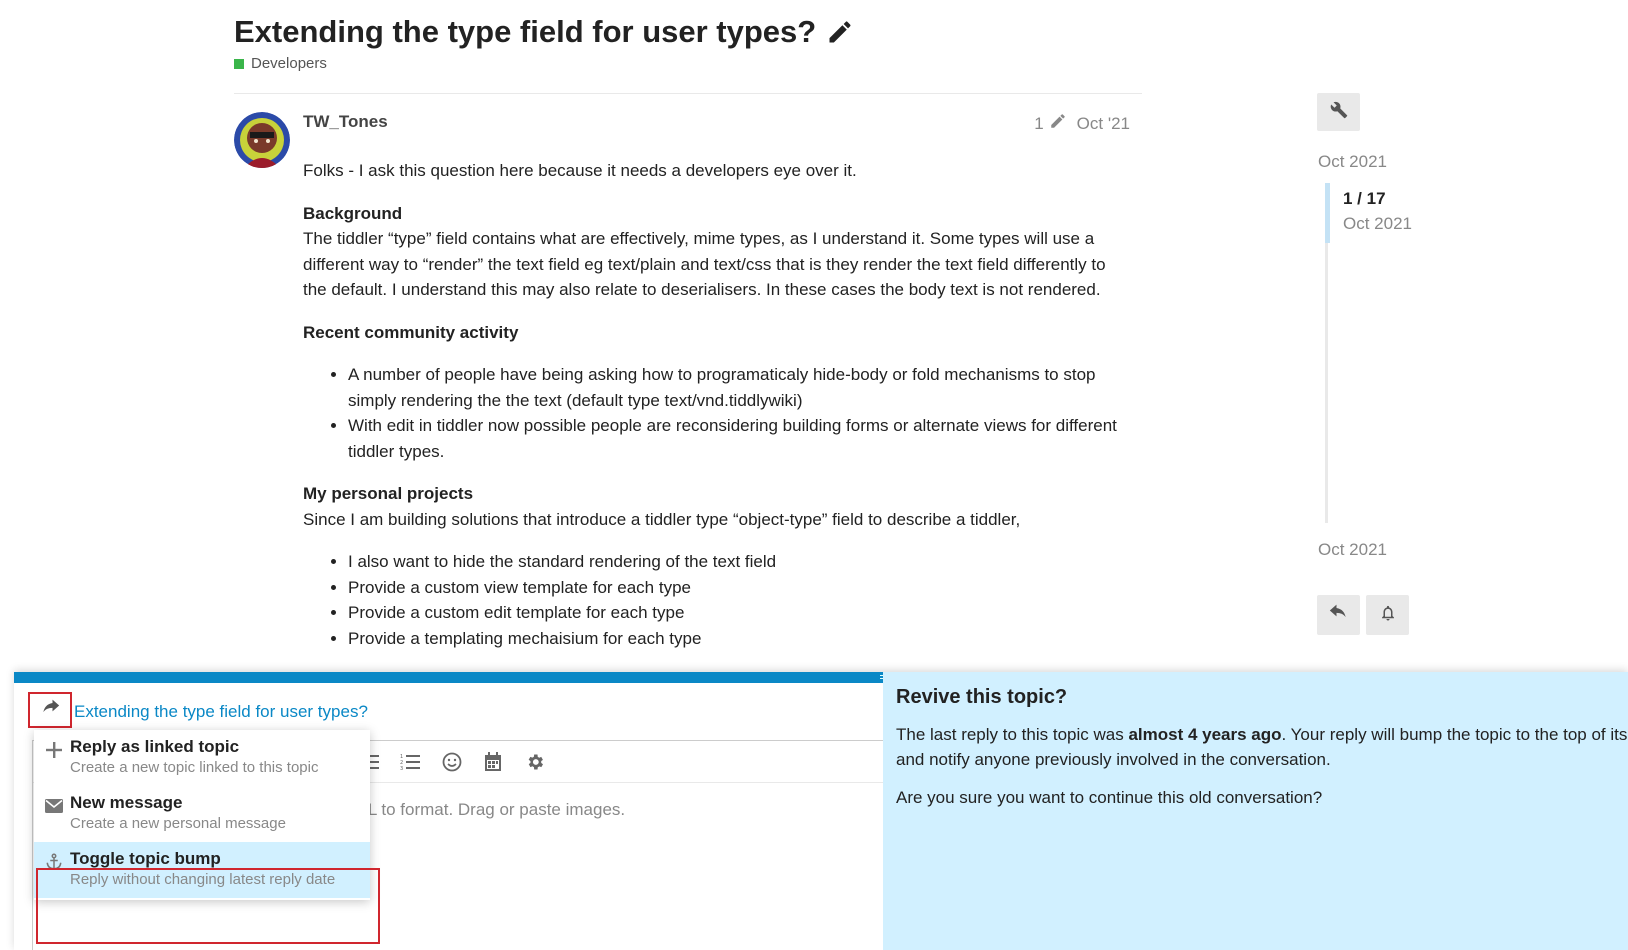 The height and width of the screenshot is (950, 1628). I want to click on activity-heading: Recent community activity, so click(411, 332).